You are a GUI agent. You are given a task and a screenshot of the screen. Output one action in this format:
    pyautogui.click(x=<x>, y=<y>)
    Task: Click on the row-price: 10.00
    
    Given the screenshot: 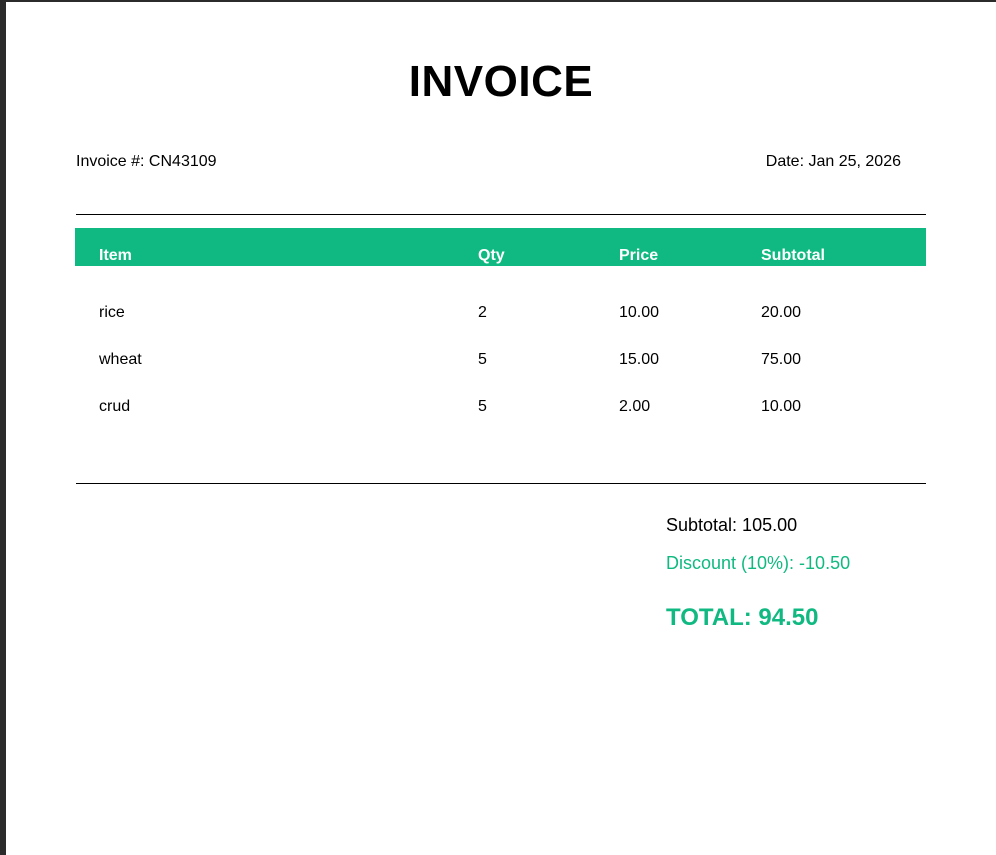 What is the action you would take?
    pyautogui.click(x=639, y=312)
    